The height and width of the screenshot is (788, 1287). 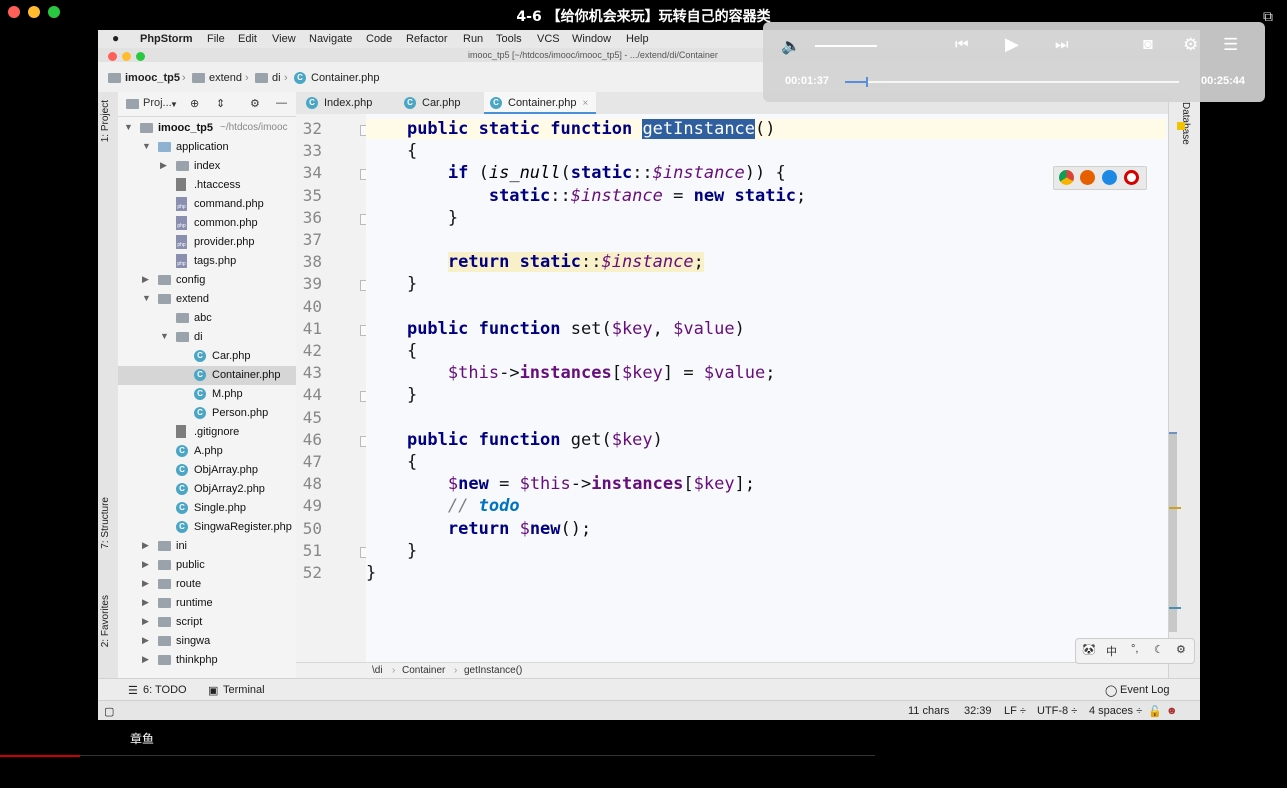 I want to click on tree-item: php provider.php, so click(x=207, y=242).